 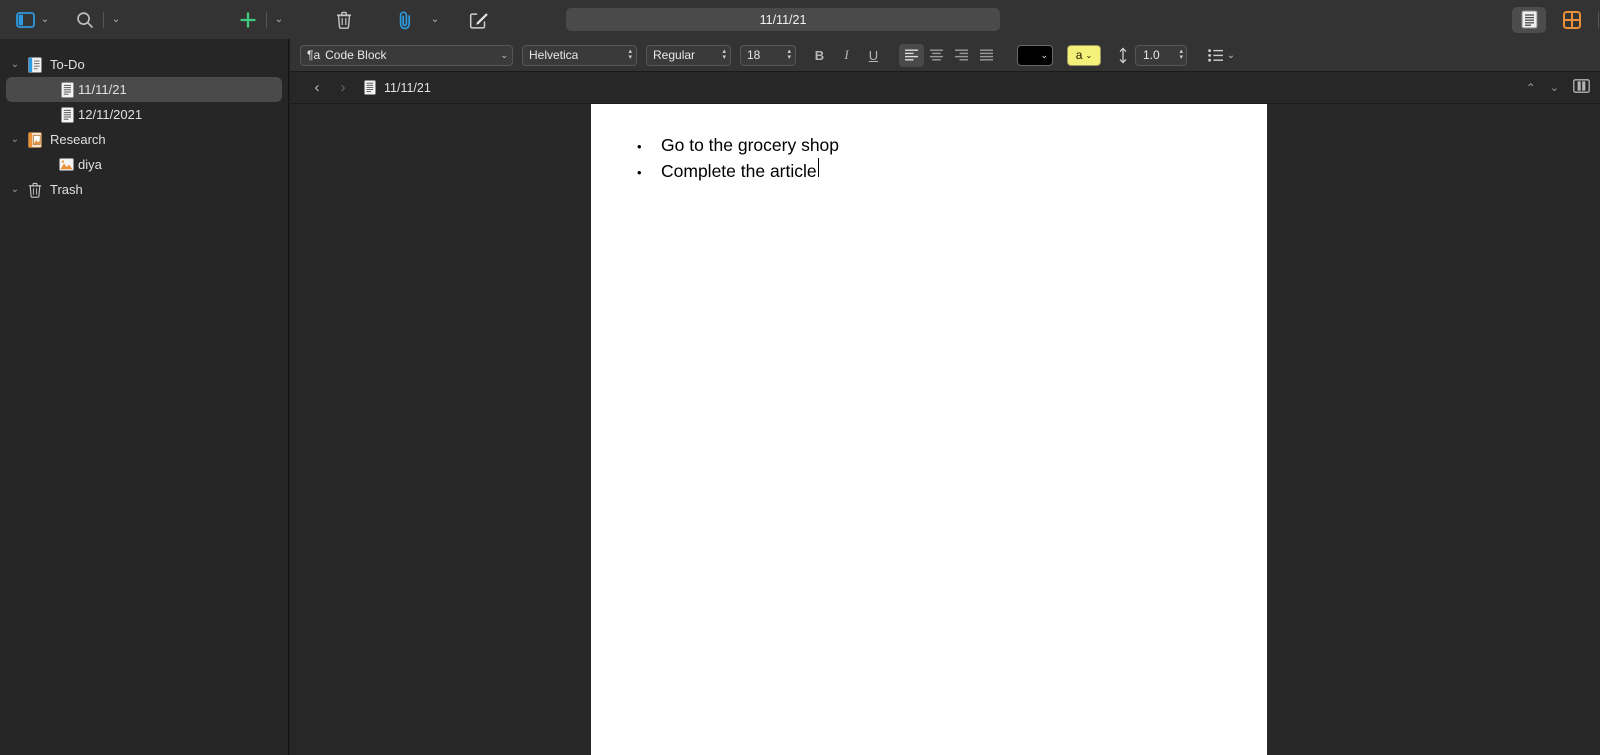 What do you see at coordinates (873, 55) in the screenshot?
I see `underline-button: U` at bounding box center [873, 55].